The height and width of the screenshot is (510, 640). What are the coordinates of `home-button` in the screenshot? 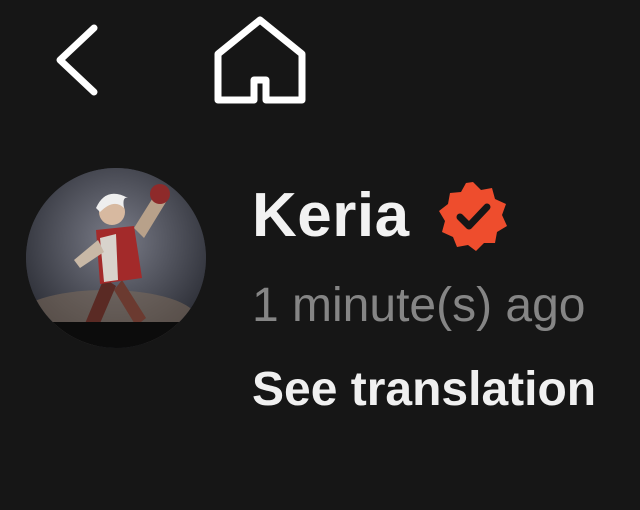 It's located at (260, 60).